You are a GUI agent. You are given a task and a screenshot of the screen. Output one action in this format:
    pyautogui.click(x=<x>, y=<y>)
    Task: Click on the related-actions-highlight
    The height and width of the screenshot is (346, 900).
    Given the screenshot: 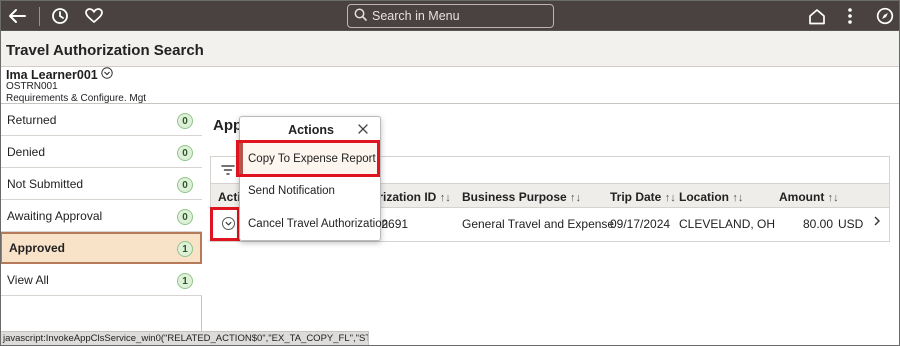 What is the action you would take?
    pyautogui.click(x=225, y=224)
    